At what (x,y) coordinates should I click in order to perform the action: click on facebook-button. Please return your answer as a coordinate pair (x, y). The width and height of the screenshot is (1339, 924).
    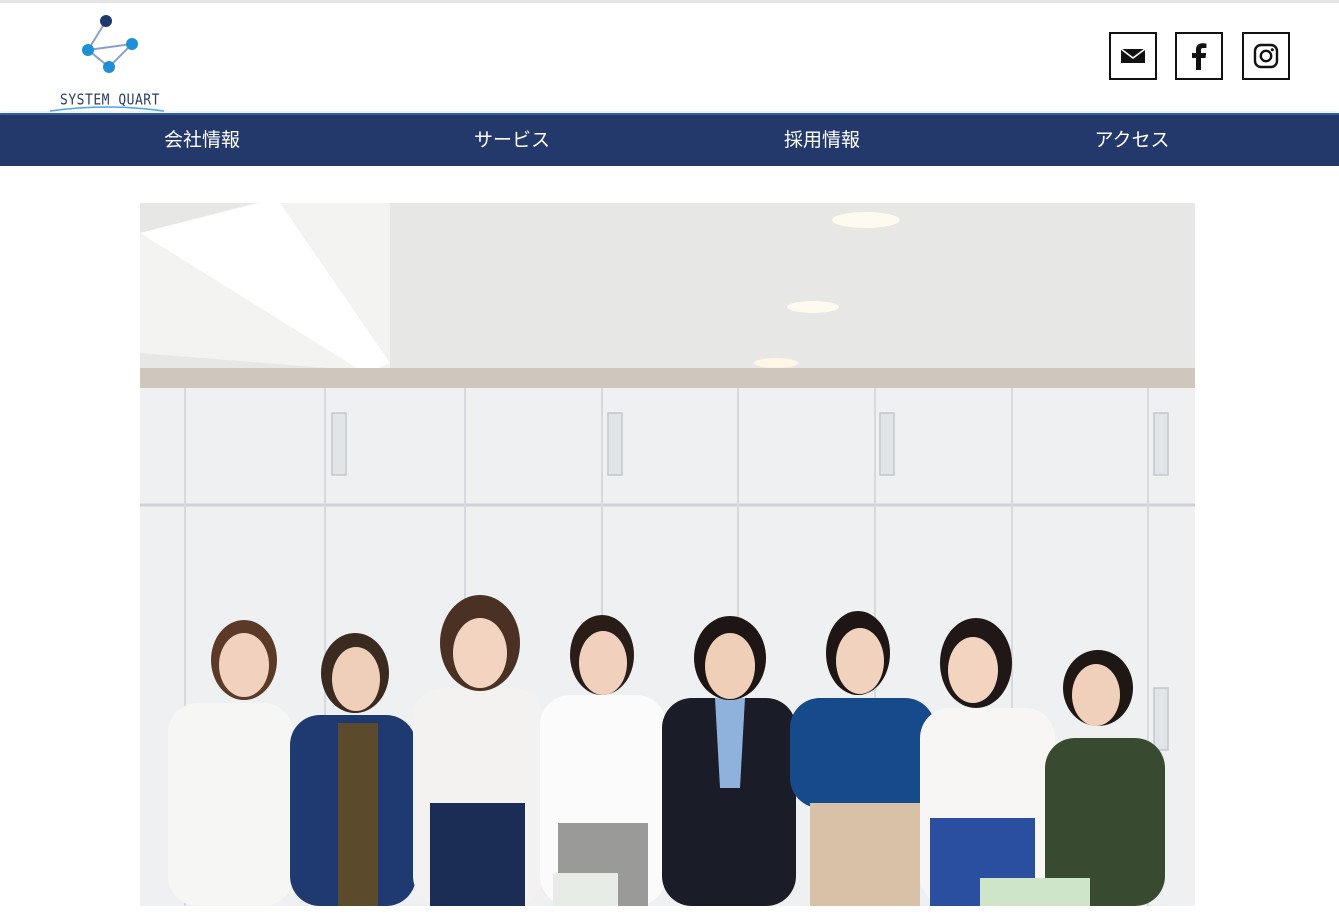
    Looking at the image, I should click on (1199, 56).